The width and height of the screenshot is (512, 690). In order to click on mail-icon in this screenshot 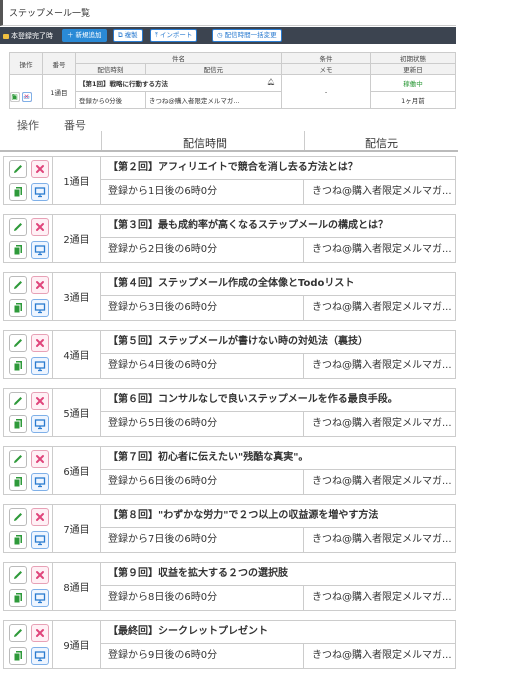, I will do `click(6, 36)`.